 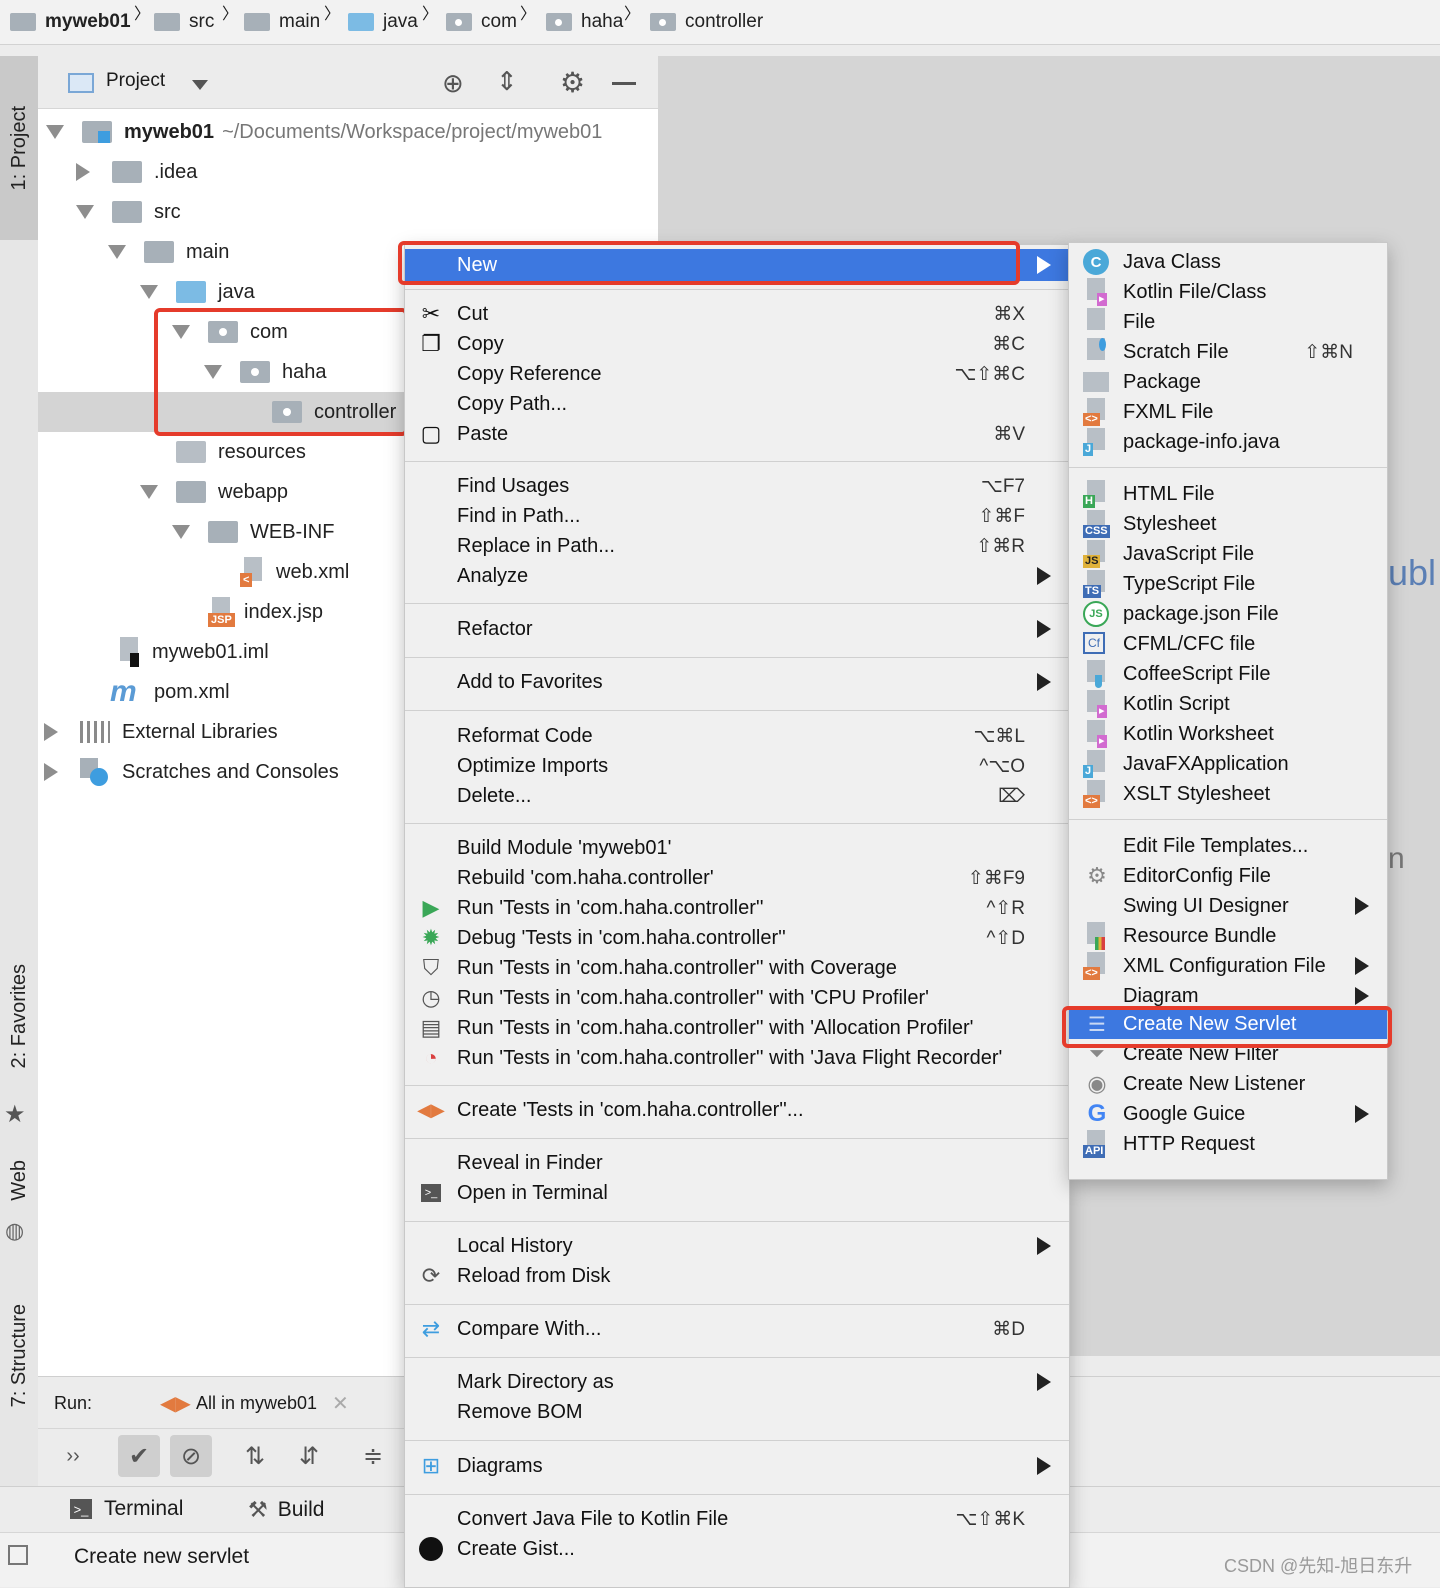 I want to click on menu-item-javafx-application: J JavaFXApplication, so click(x=1228, y=764).